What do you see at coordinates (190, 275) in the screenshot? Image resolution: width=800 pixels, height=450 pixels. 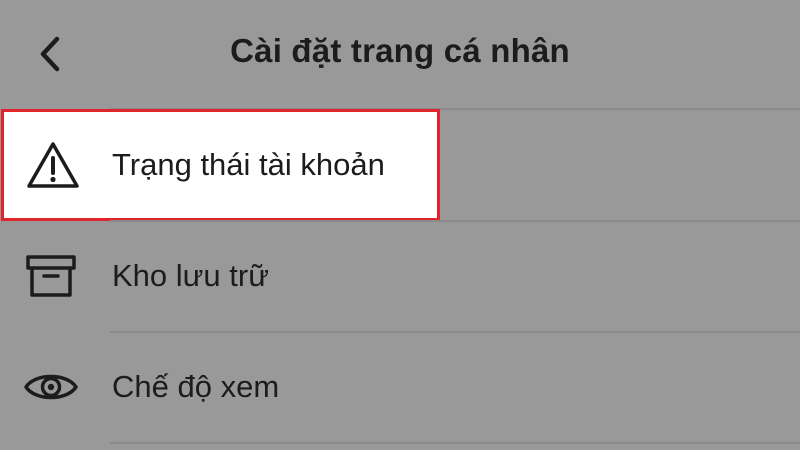 I see `menu-item-label: Kho lưu trữ` at bounding box center [190, 275].